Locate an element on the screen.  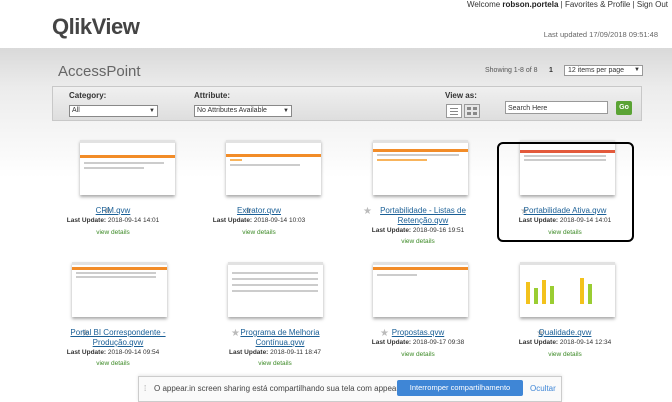
sign-out-link: Sign Out is located at coordinates (652, 4).